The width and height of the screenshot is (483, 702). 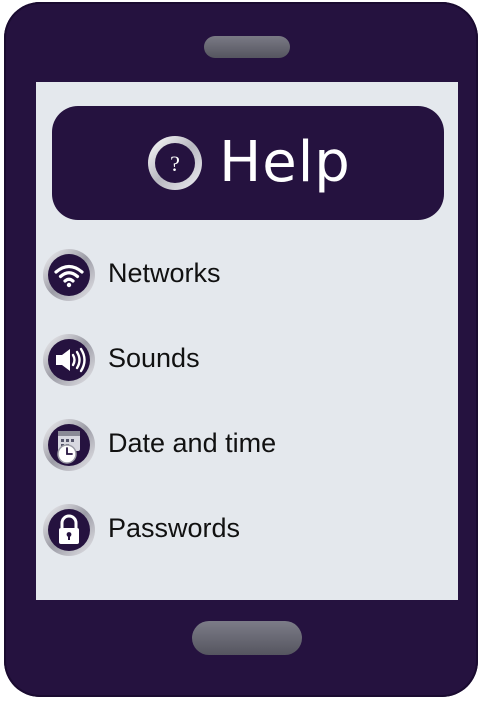 I want to click on calendar-clock-icon, so click(x=69, y=445).